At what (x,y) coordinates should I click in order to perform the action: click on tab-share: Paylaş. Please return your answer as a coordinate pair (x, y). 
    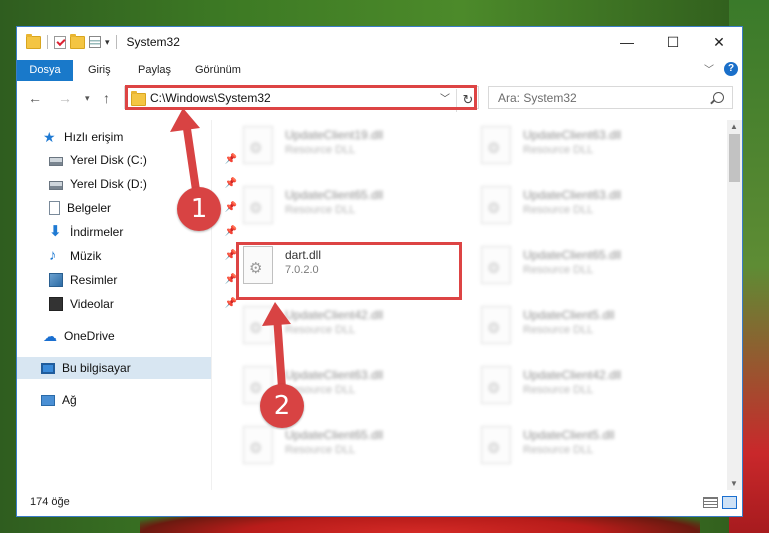
    Looking at the image, I should click on (154, 70).